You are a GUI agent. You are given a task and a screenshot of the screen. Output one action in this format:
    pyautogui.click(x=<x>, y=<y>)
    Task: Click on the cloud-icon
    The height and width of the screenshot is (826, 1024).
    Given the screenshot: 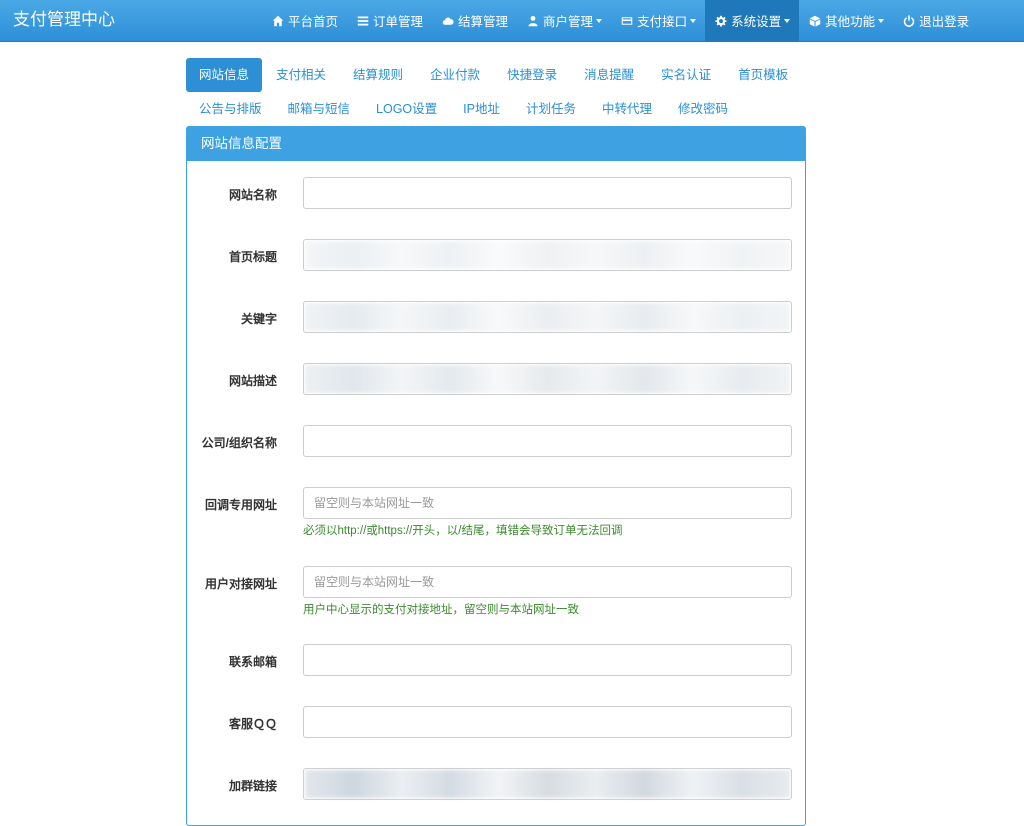 What is the action you would take?
    pyautogui.click(x=447, y=20)
    